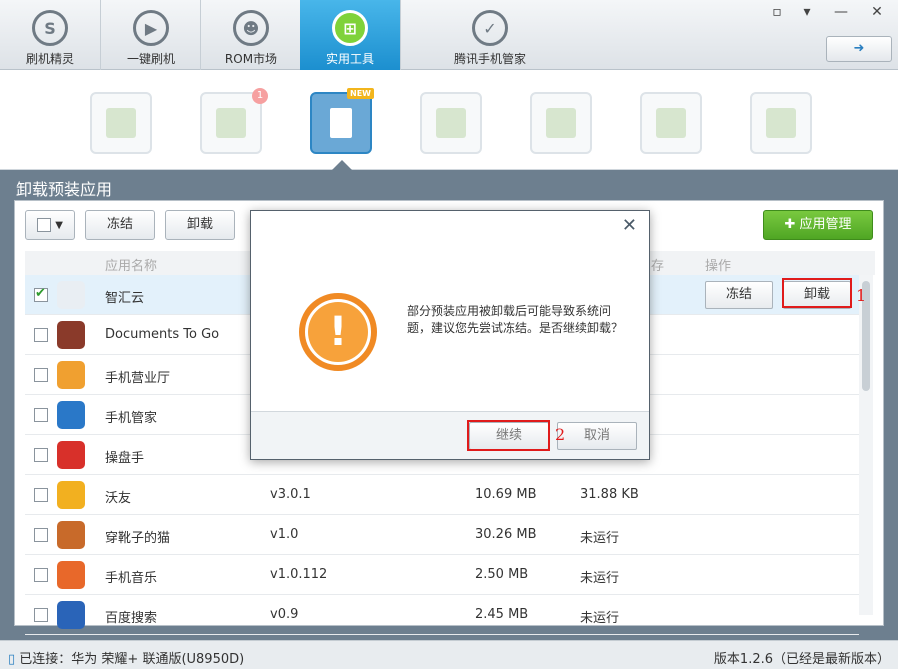 The width and height of the screenshot is (898, 669). Describe the element at coordinates (299, 574) in the screenshot. I see `app-version: v1.0.112` at that location.